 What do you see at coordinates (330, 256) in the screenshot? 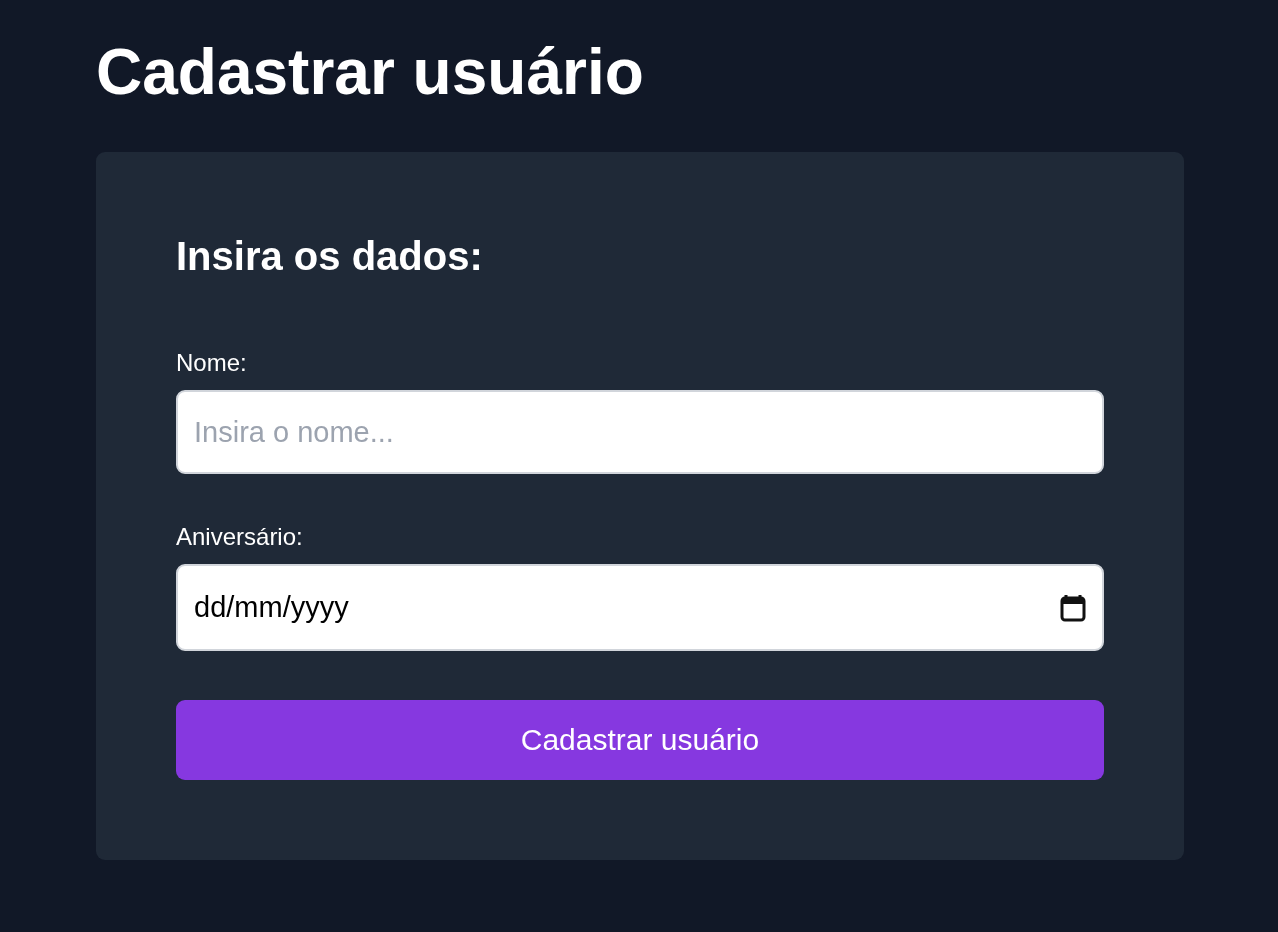
I see `form-heading: Insira os dados:` at bounding box center [330, 256].